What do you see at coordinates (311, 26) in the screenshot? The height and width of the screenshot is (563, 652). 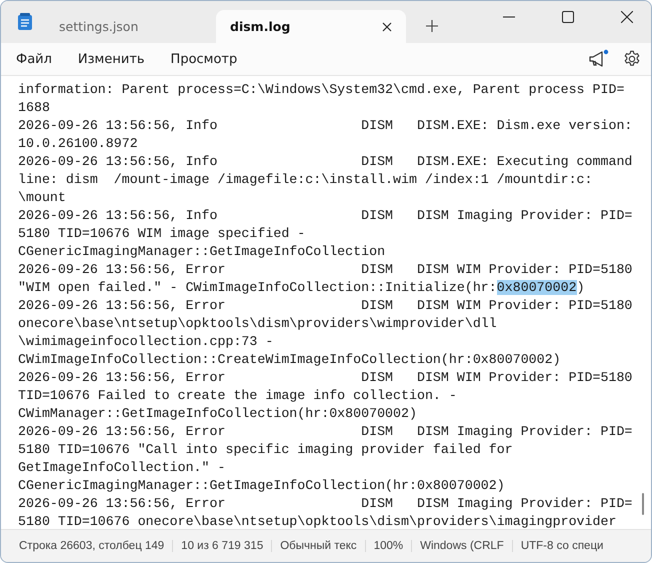 I see `file-tab: dism.log` at bounding box center [311, 26].